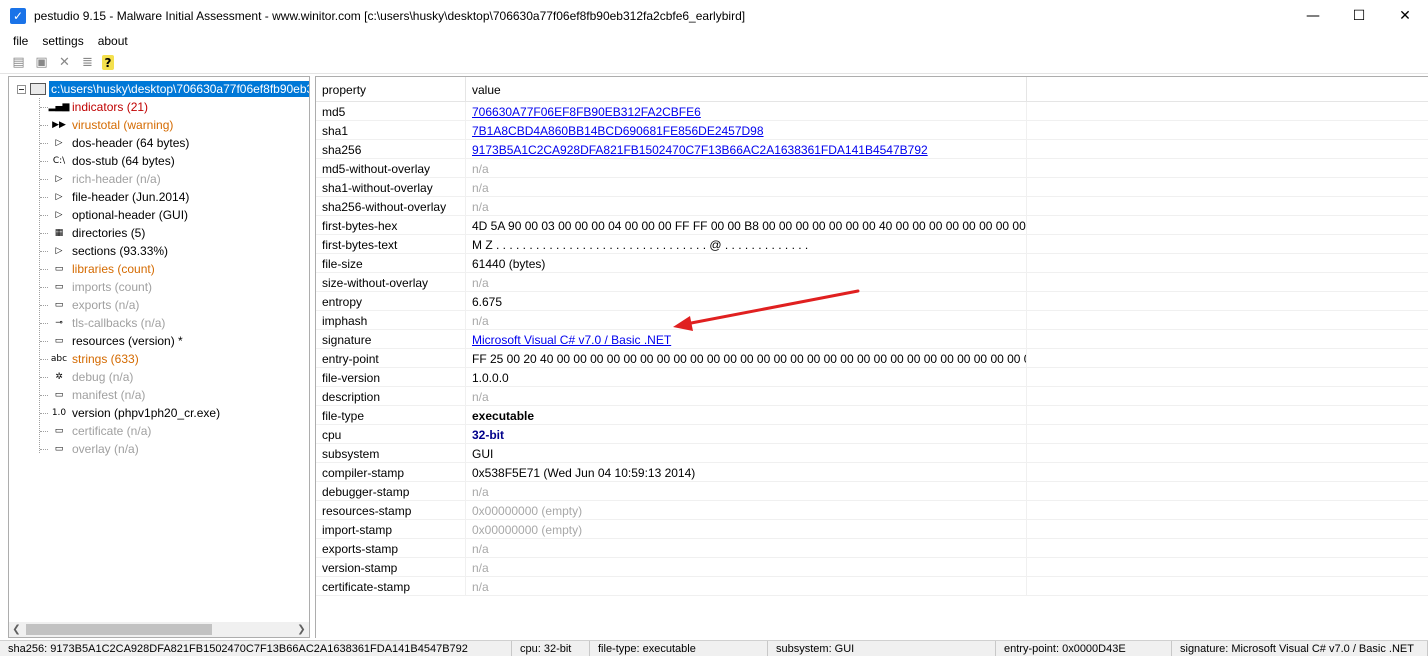 This screenshot has height=656, width=1428. I want to click on tree-item-label: file-header (Jun.2014), so click(130, 197).